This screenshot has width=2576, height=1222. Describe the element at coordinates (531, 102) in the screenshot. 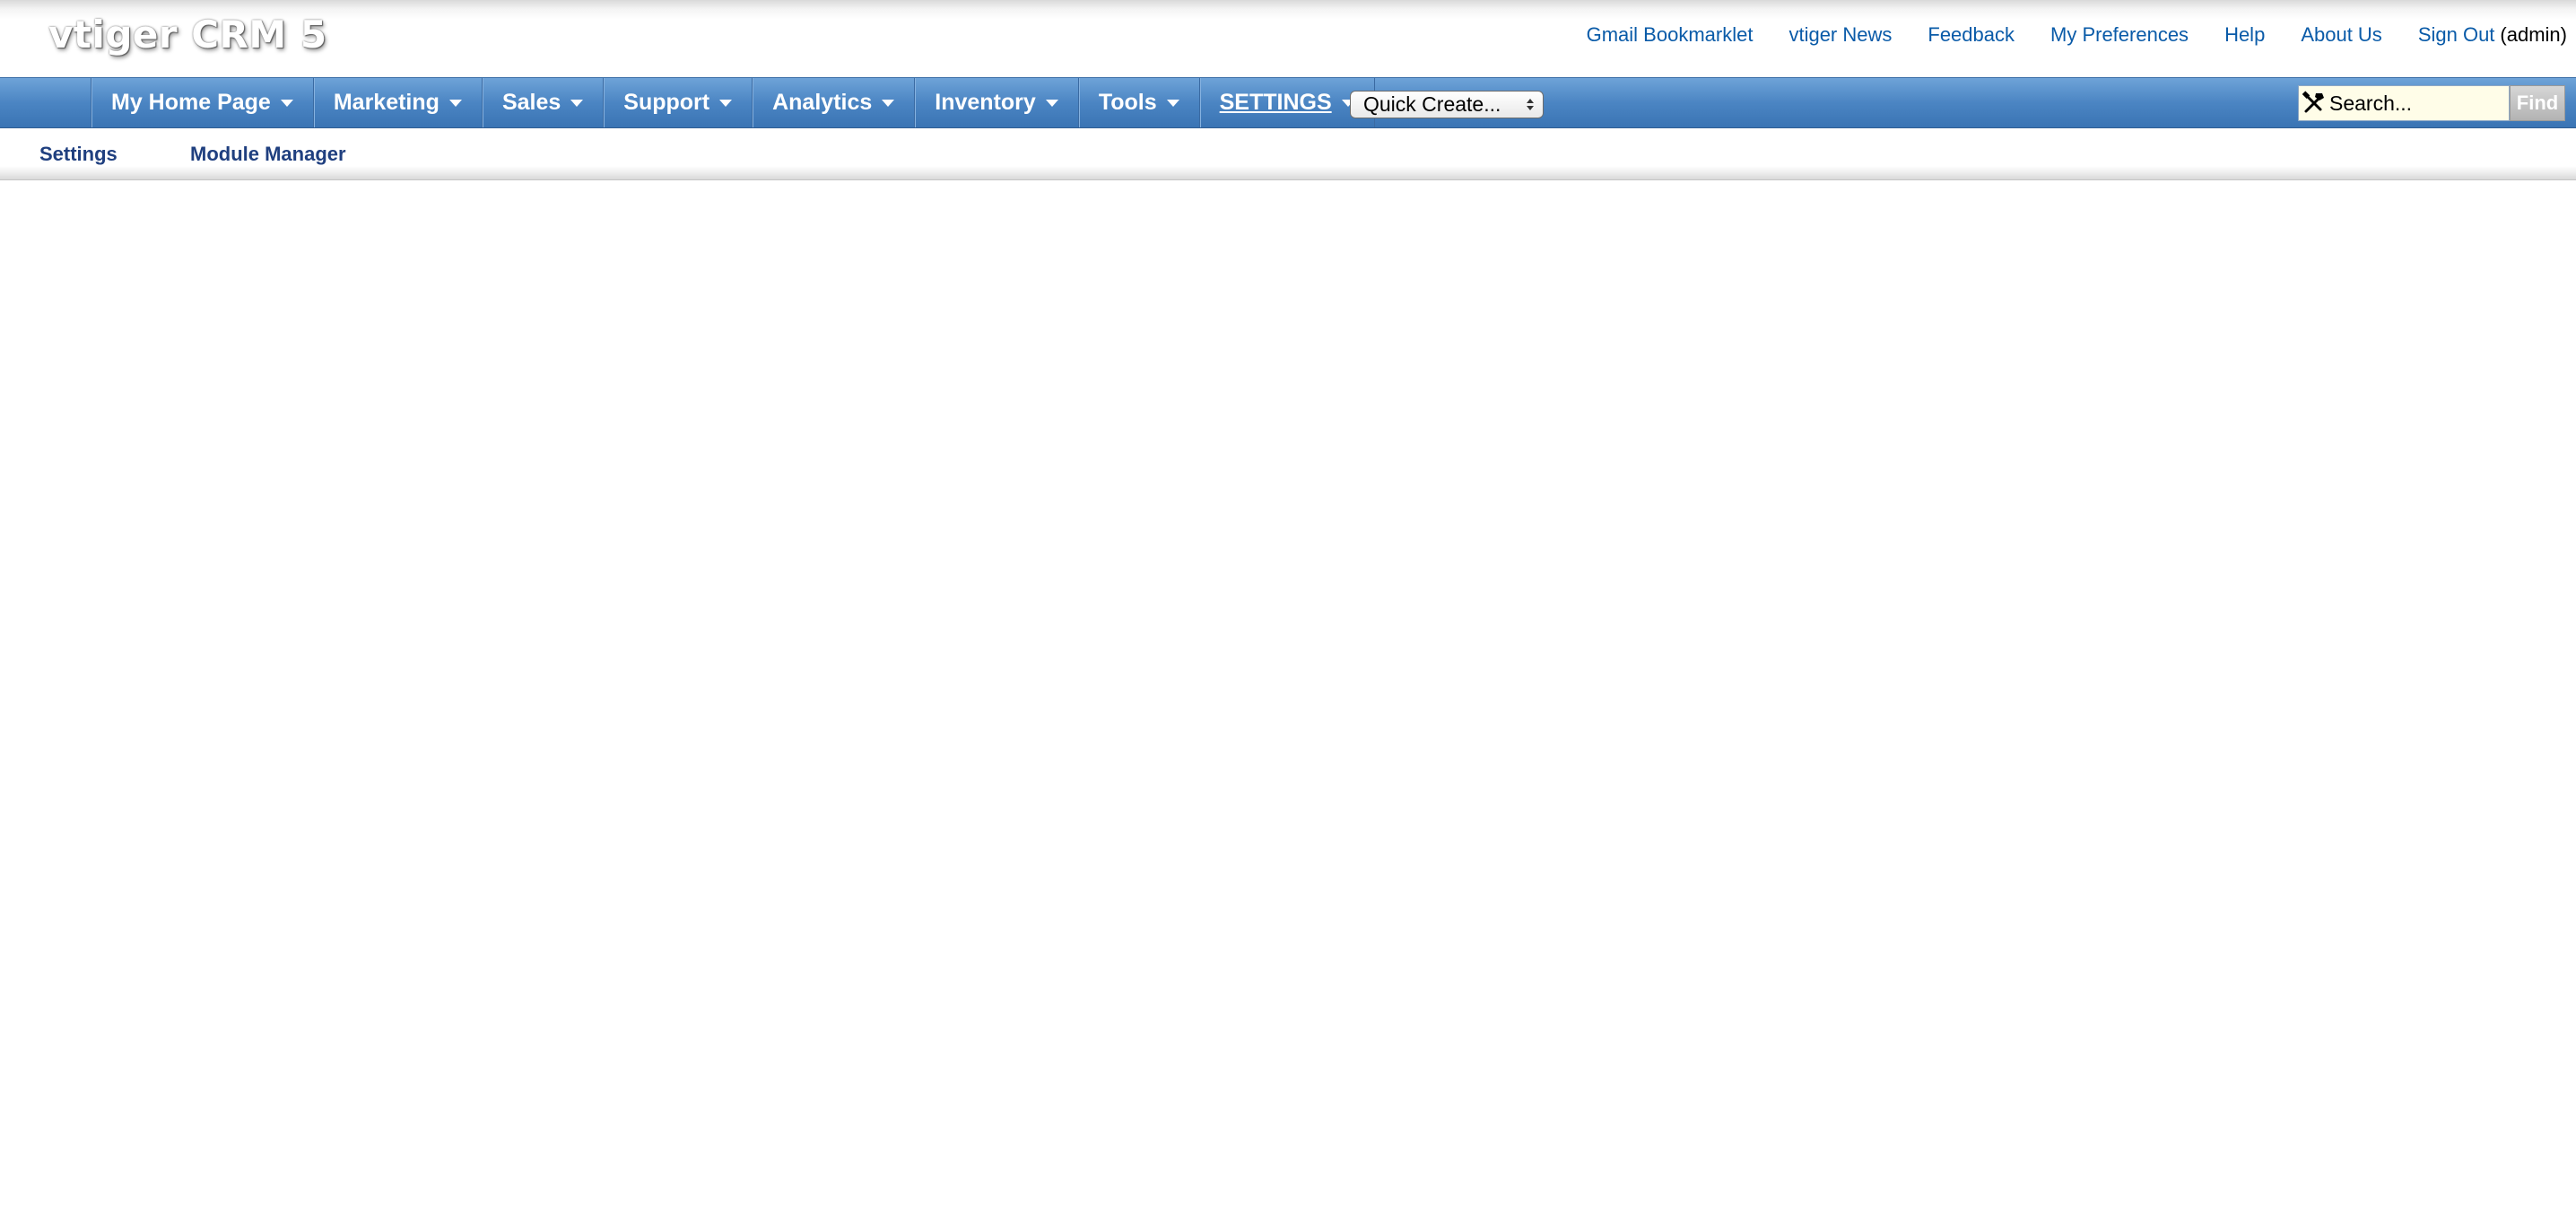

I see `nav-label: Sales` at that location.